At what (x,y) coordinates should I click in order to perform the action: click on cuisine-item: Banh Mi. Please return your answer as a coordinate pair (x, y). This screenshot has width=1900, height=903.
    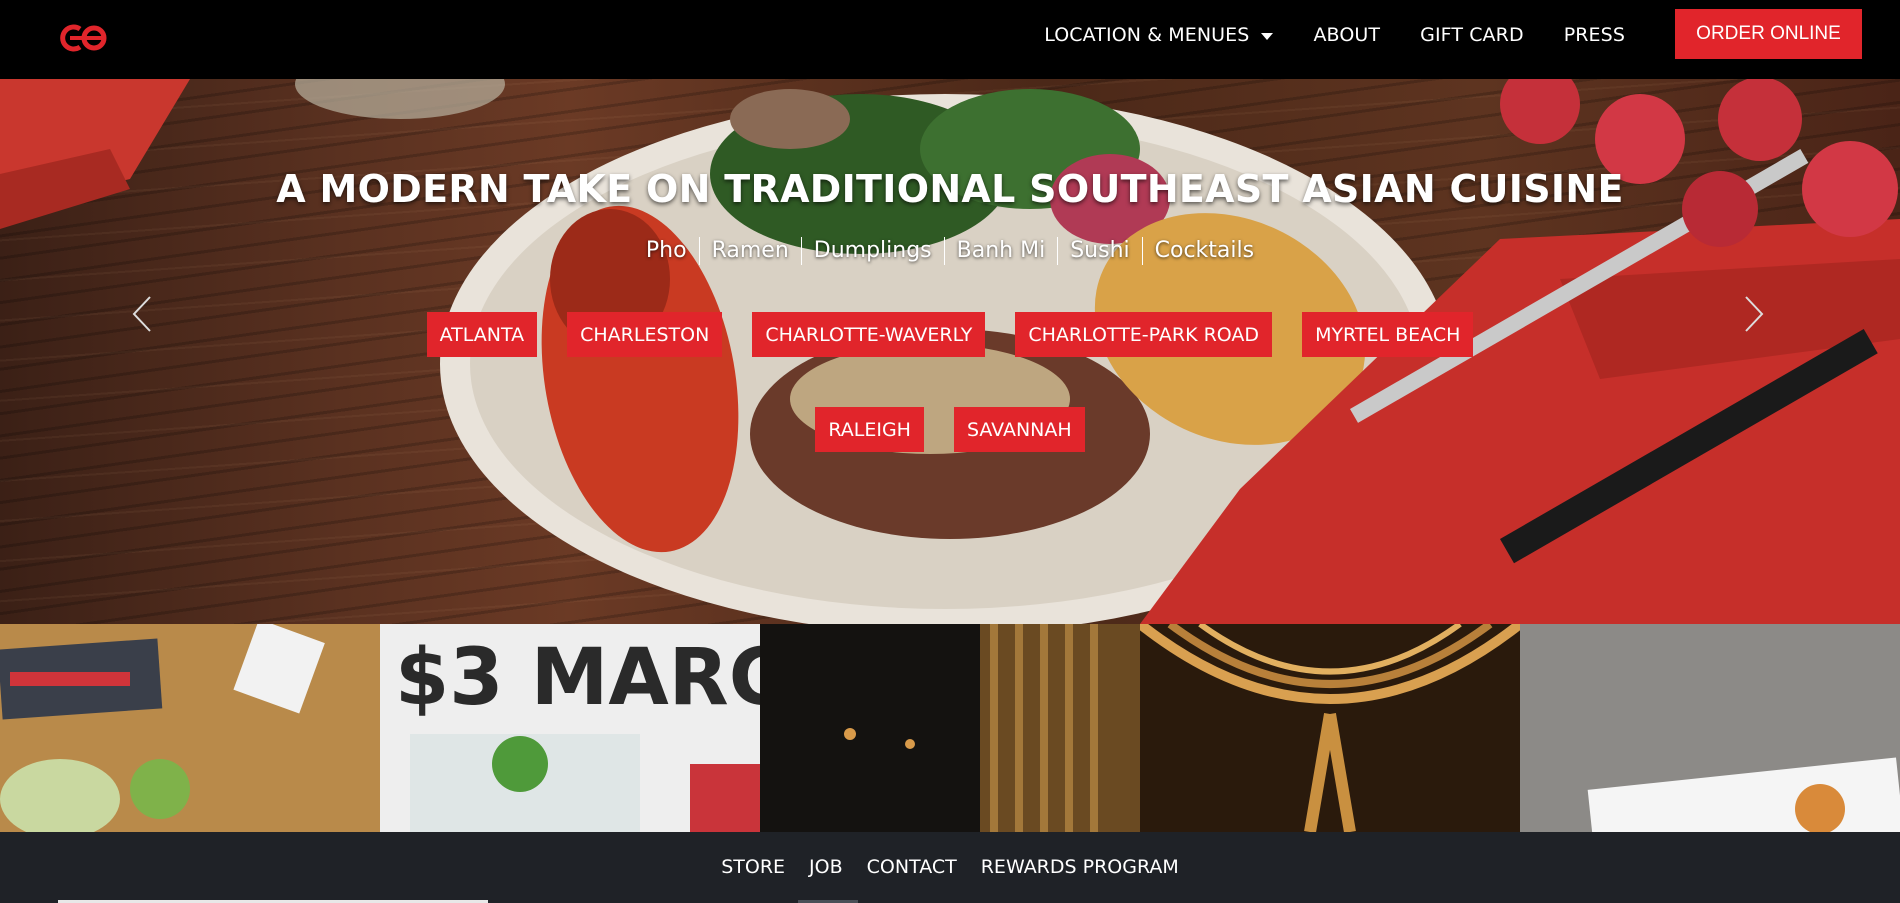
    Looking at the image, I should click on (1000, 251).